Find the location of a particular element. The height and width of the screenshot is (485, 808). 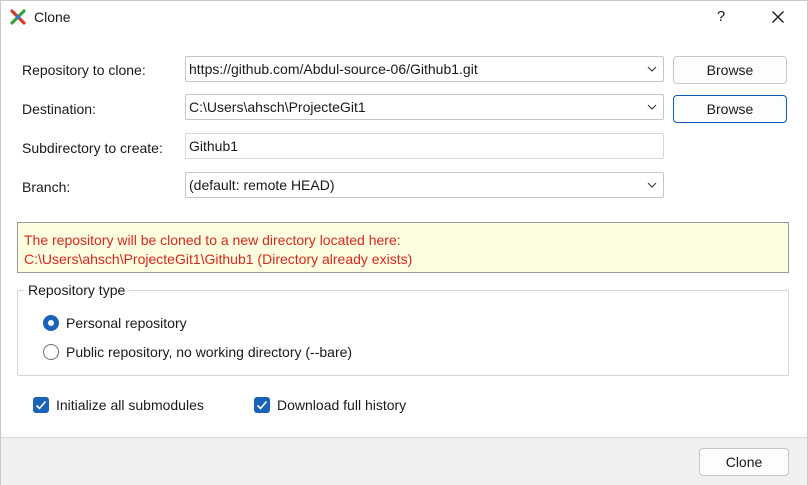

close-button is located at coordinates (778, 17).